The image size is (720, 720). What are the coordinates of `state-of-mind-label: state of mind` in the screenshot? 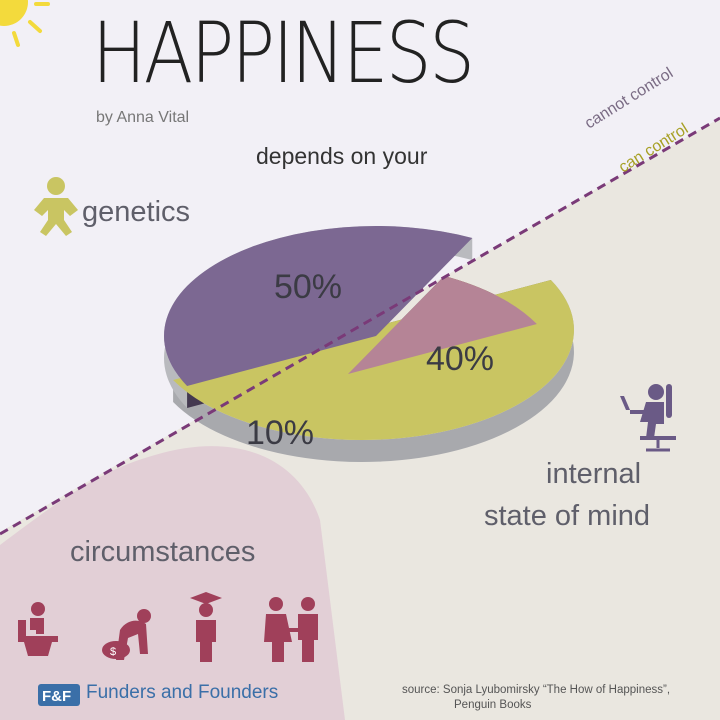 It's located at (567, 516).